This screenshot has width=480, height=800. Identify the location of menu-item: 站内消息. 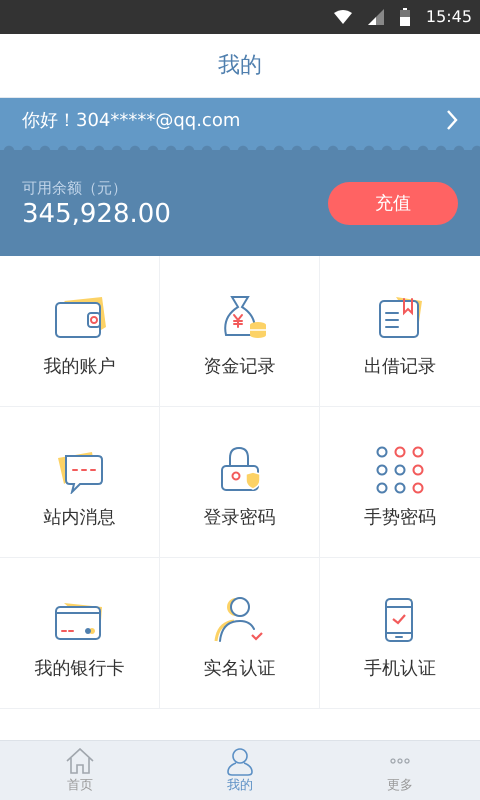
(80, 482).